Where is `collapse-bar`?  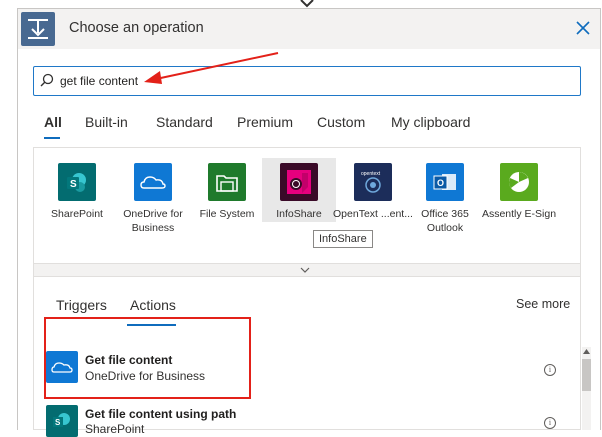 collapse-bar is located at coordinates (307, 270).